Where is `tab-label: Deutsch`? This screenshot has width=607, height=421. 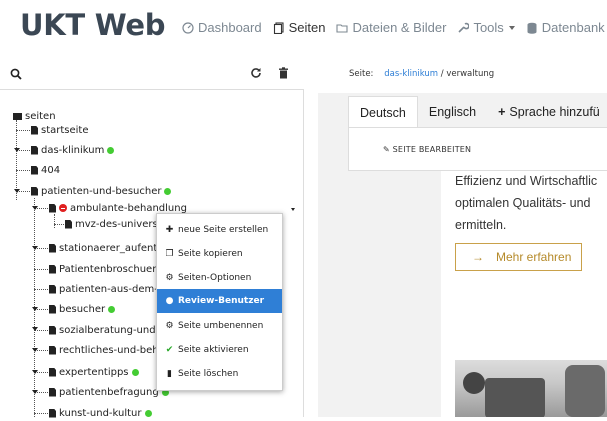
tab-label: Deutsch is located at coordinates (383, 112).